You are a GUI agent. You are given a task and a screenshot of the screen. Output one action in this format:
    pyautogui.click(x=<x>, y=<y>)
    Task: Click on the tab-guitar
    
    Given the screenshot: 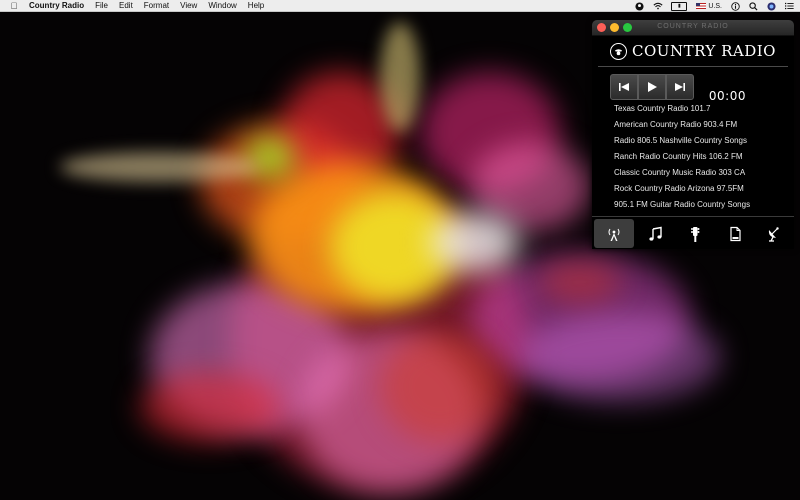 What is the action you would take?
    pyautogui.click(x=695, y=233)
    